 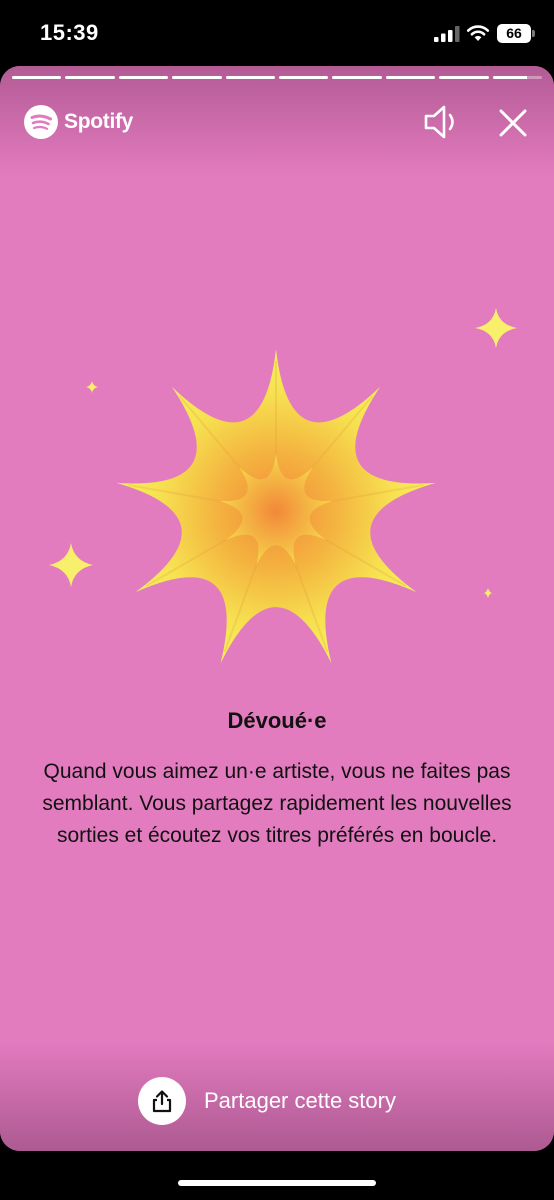 I want to click on share-button-circle, so click(x=162, y=1101).